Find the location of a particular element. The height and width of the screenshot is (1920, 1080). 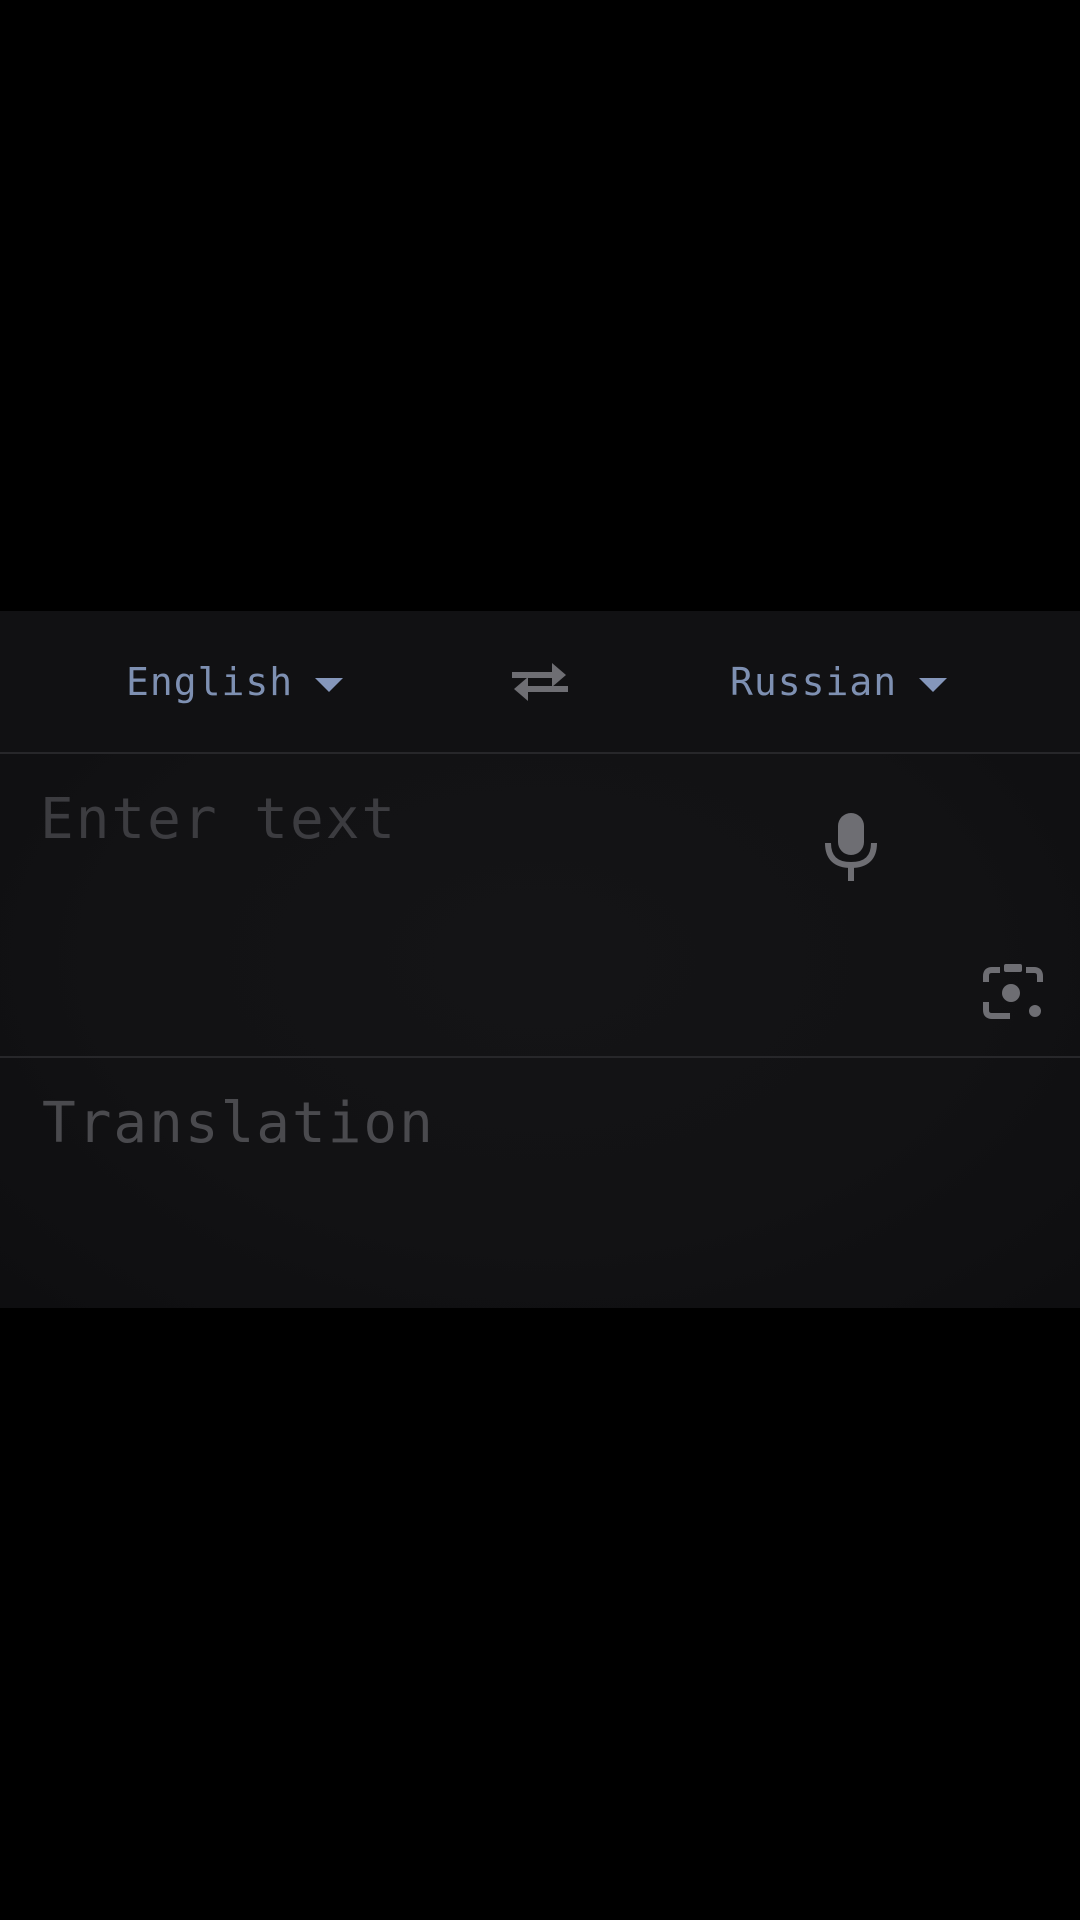

swap-languages-button is located at coordinates (540, 682).